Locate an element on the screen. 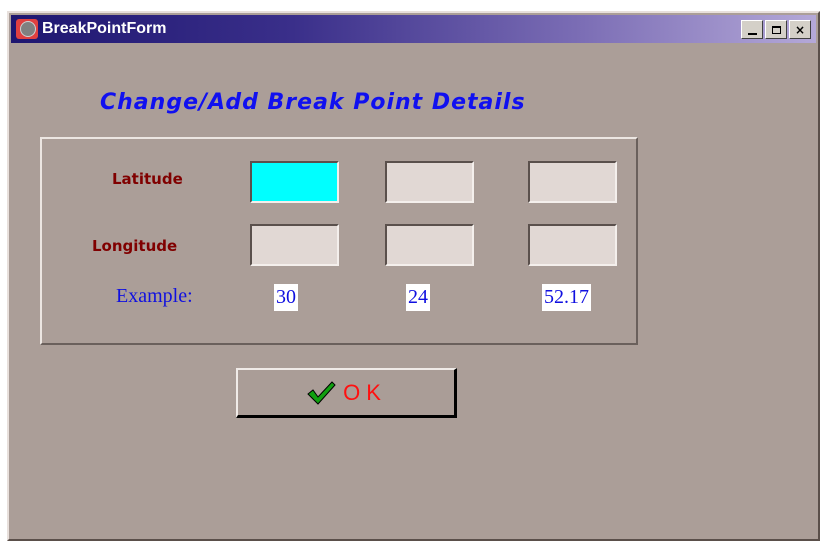 This screenshot has width=824, height=543. latitude-degrees-input is located at coordinates (294, 182).